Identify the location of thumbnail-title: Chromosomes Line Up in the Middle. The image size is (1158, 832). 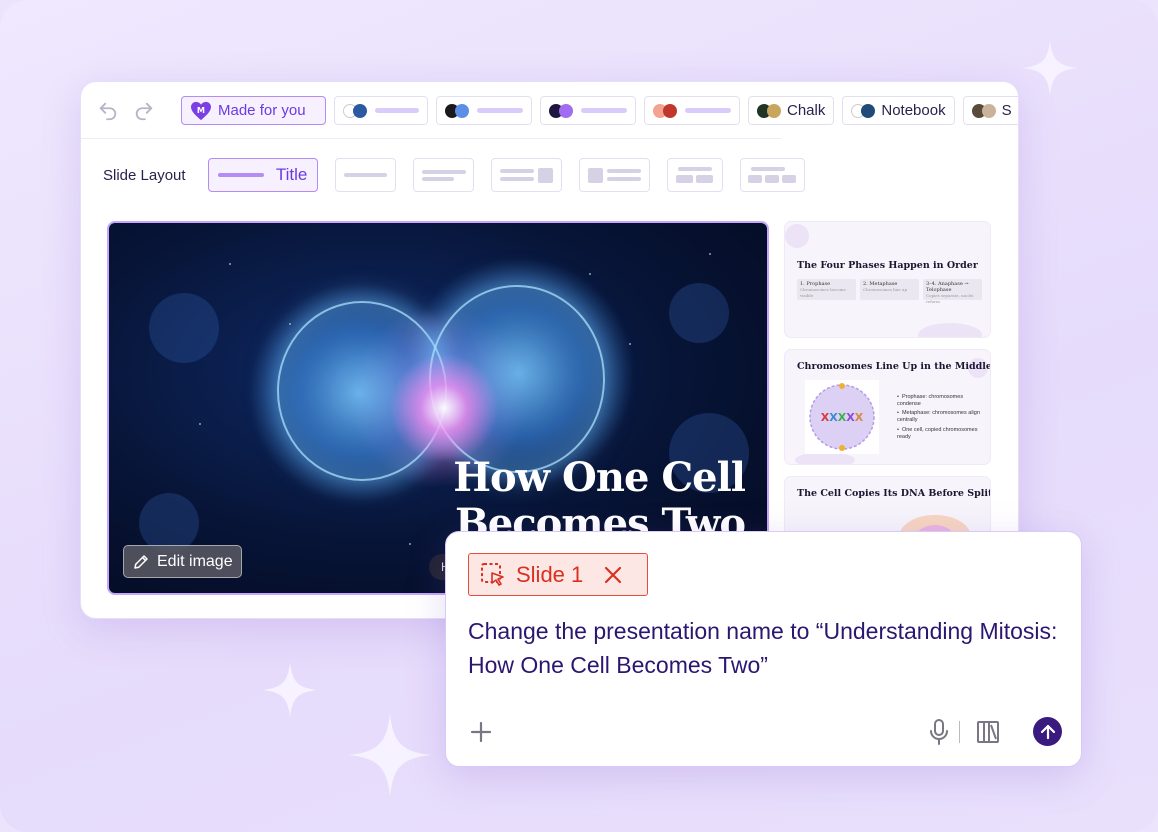
(894, 366).